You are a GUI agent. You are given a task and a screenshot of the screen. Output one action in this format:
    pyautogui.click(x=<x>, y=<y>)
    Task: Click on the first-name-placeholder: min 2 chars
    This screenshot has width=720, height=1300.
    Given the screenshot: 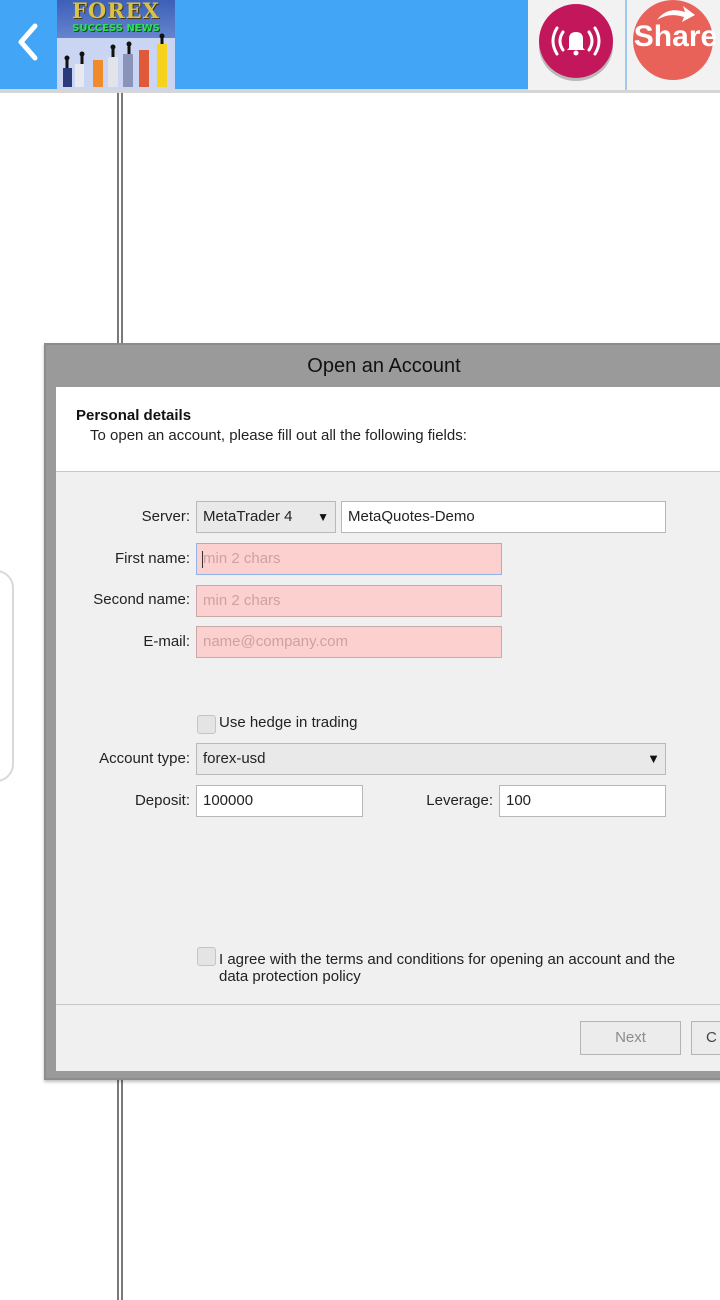 What is the action you would take?
    pyautogui.click(x=242, y=558)
    